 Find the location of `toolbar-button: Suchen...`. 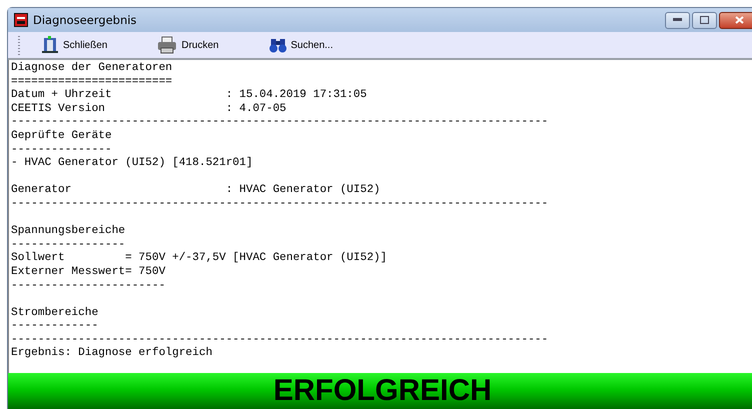

toolbar-button: Suchen... is located at coordinates (300, 45).